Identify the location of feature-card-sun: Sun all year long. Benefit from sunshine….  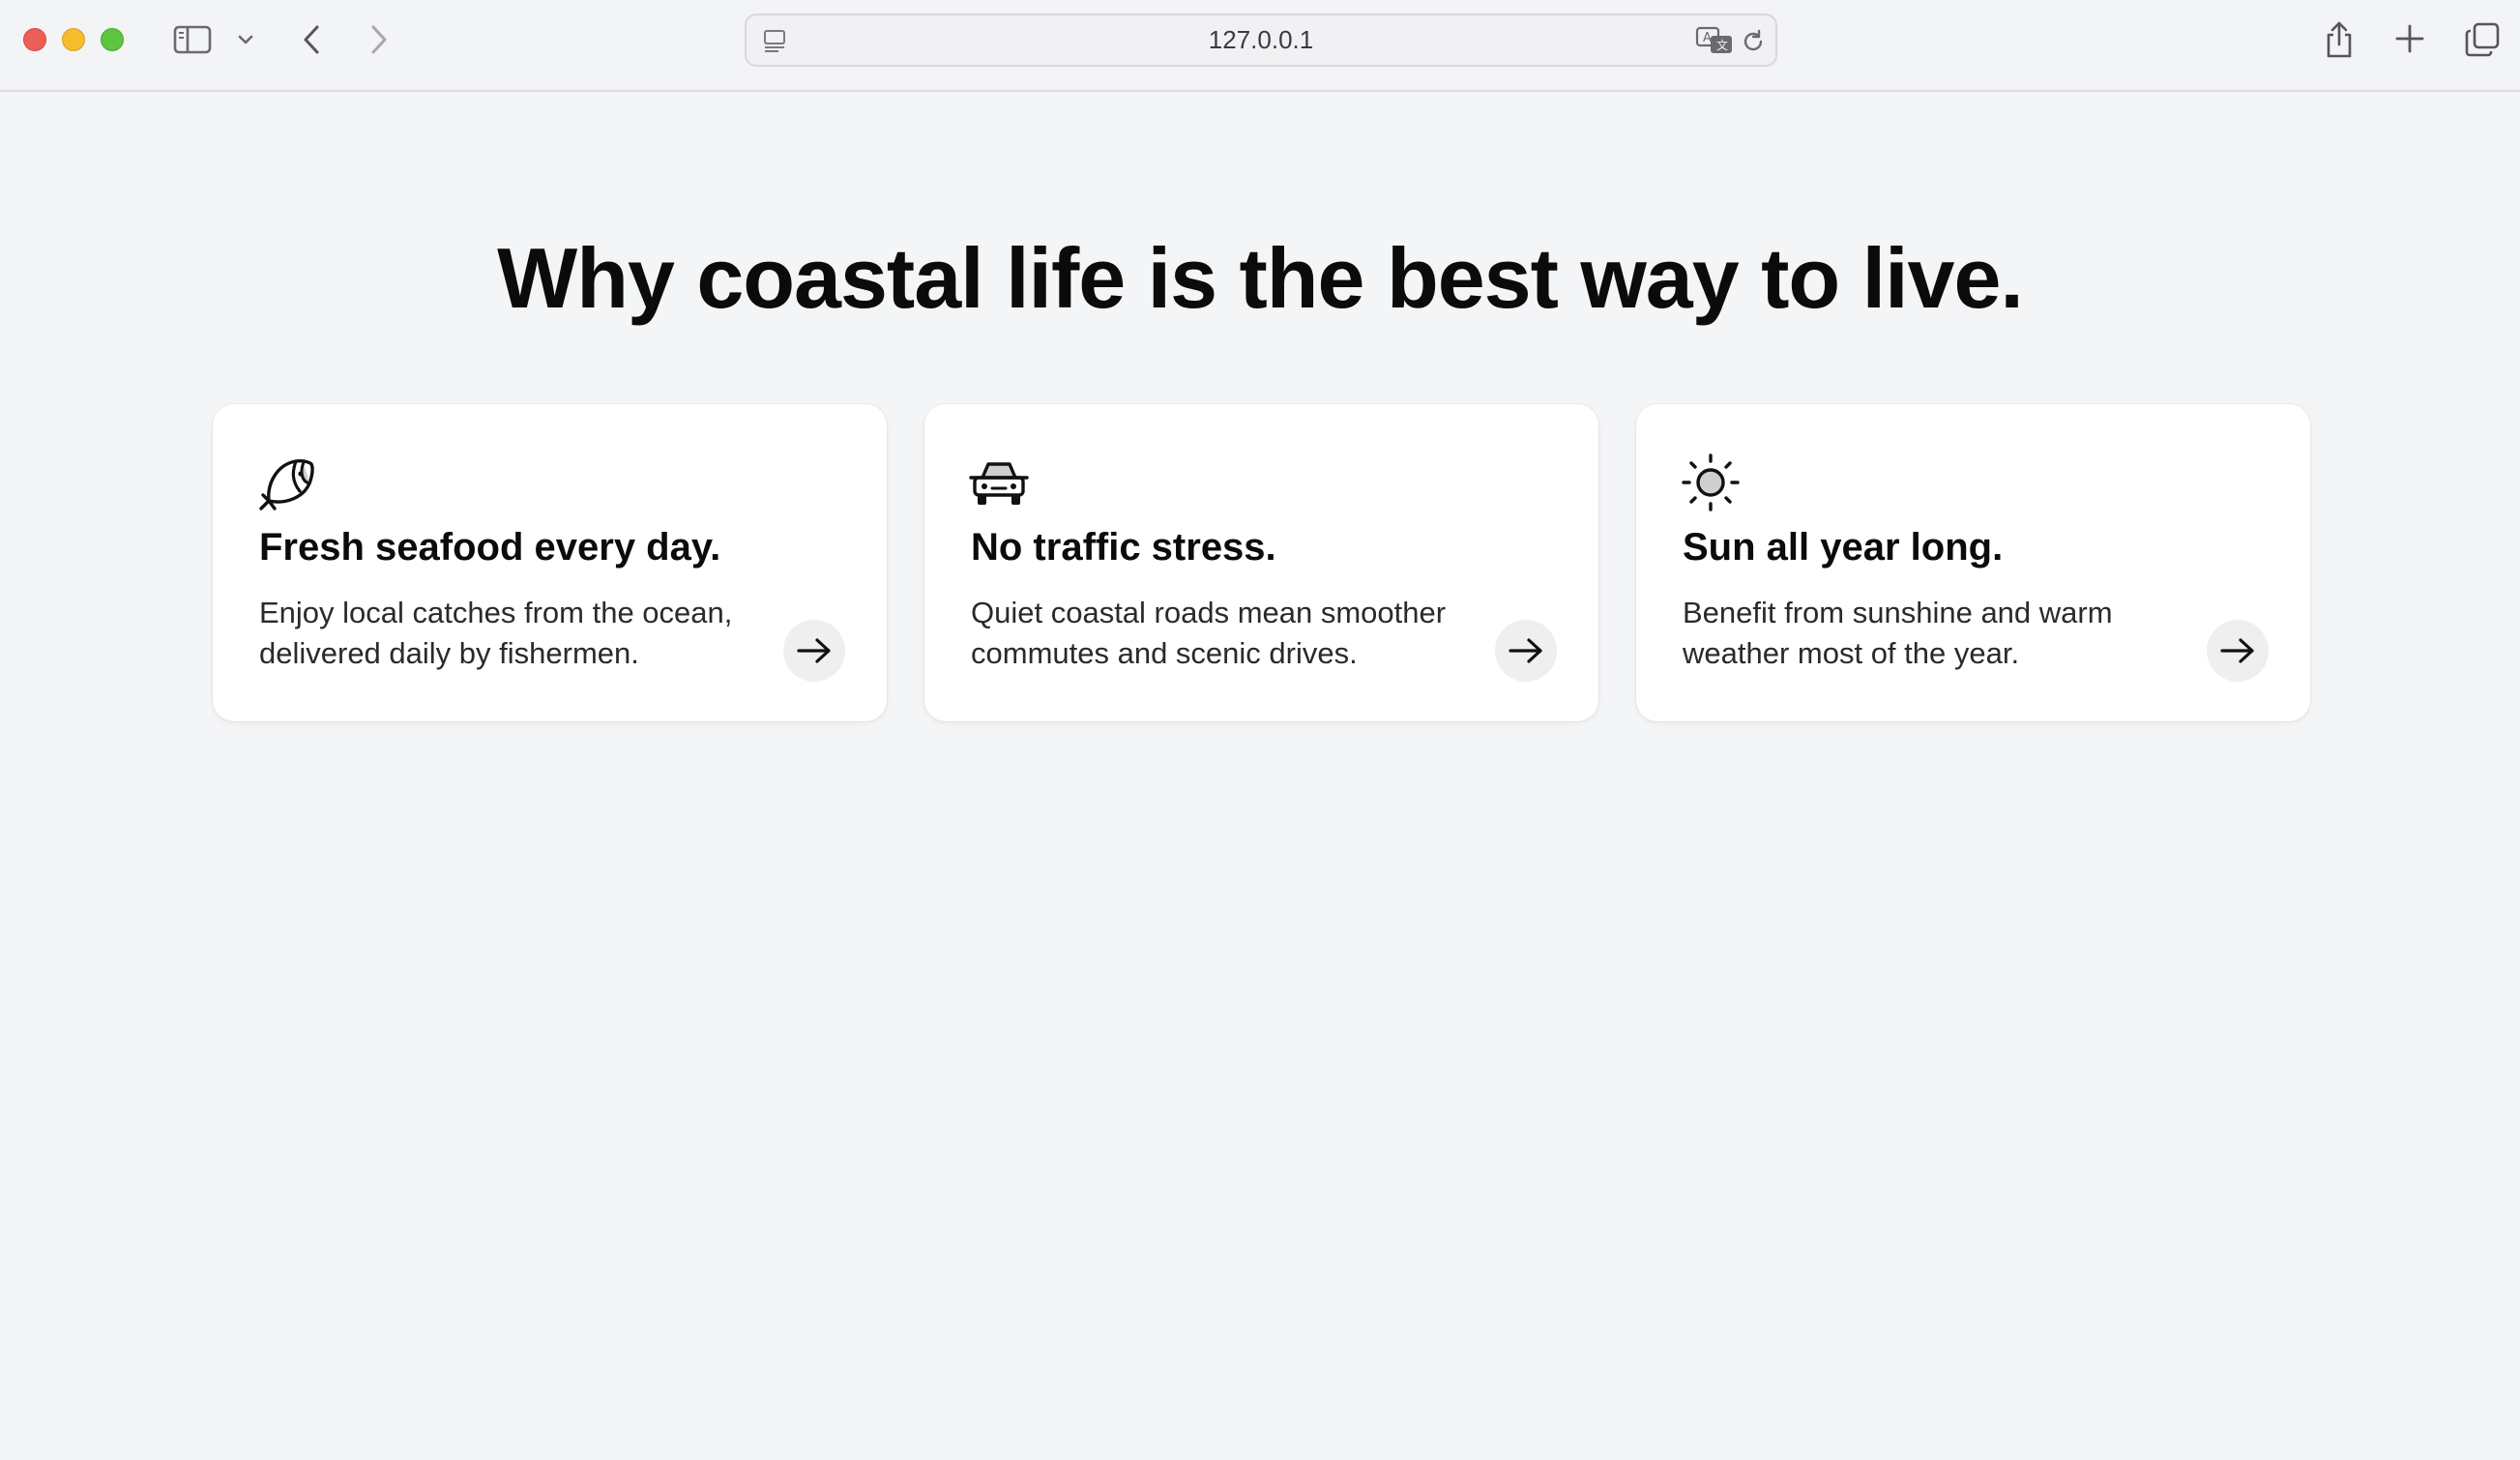
(1973, 562).